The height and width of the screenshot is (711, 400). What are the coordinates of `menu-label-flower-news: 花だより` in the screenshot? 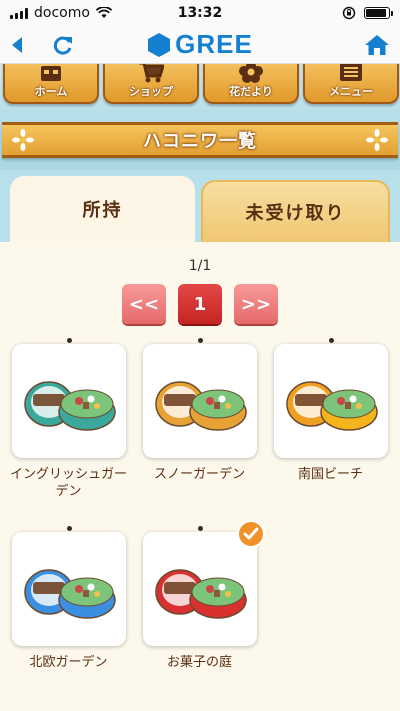 It's located at (251, 91).